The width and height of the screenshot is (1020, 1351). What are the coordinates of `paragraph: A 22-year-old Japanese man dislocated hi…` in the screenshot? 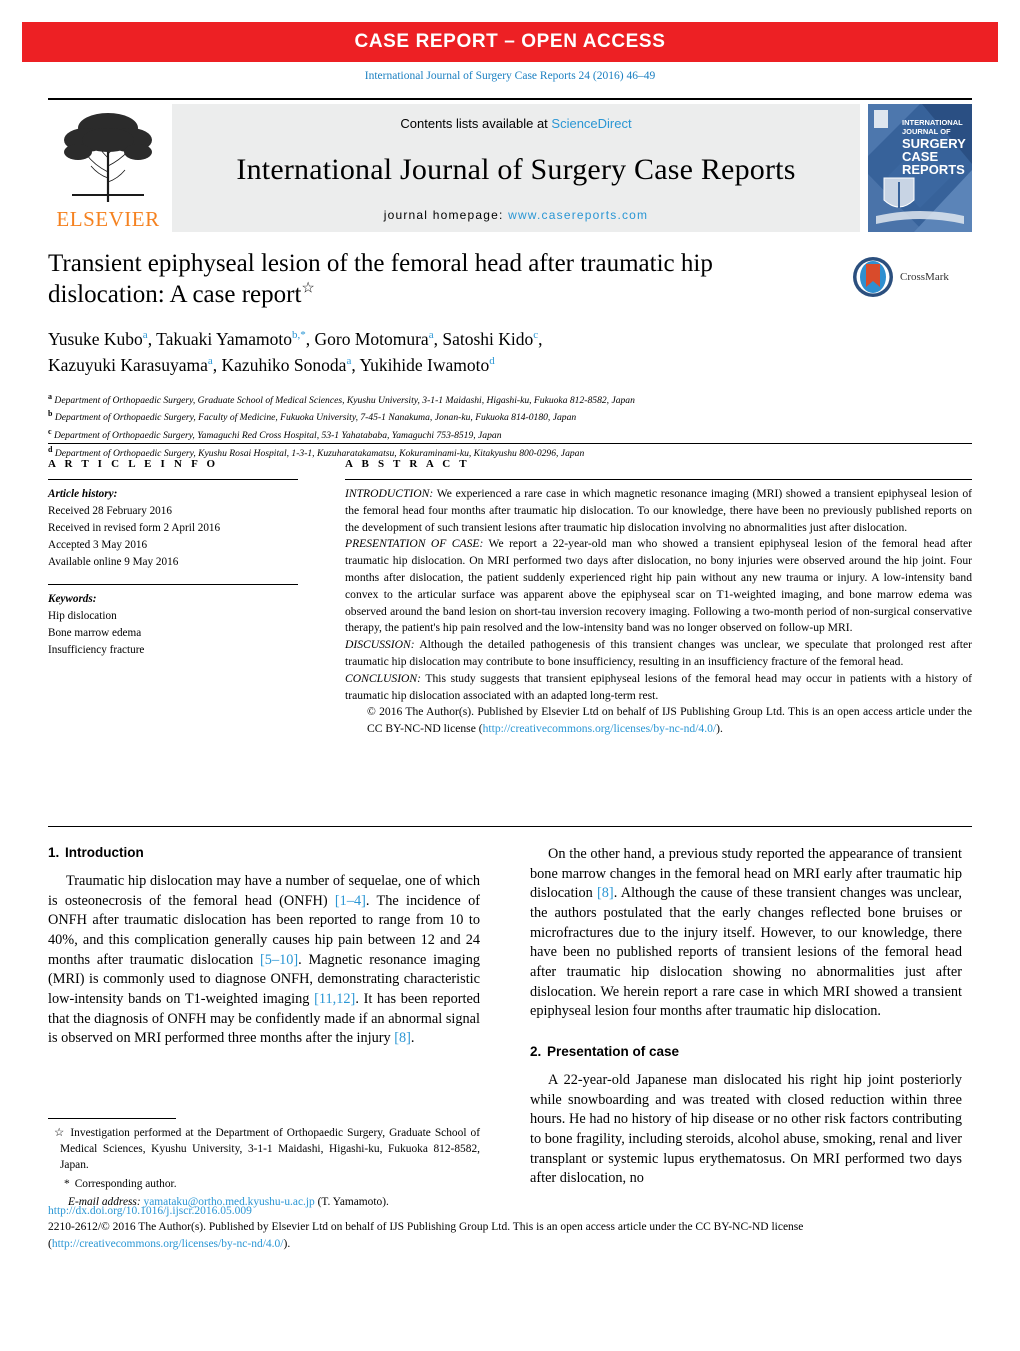 It's located at (746, 1129).